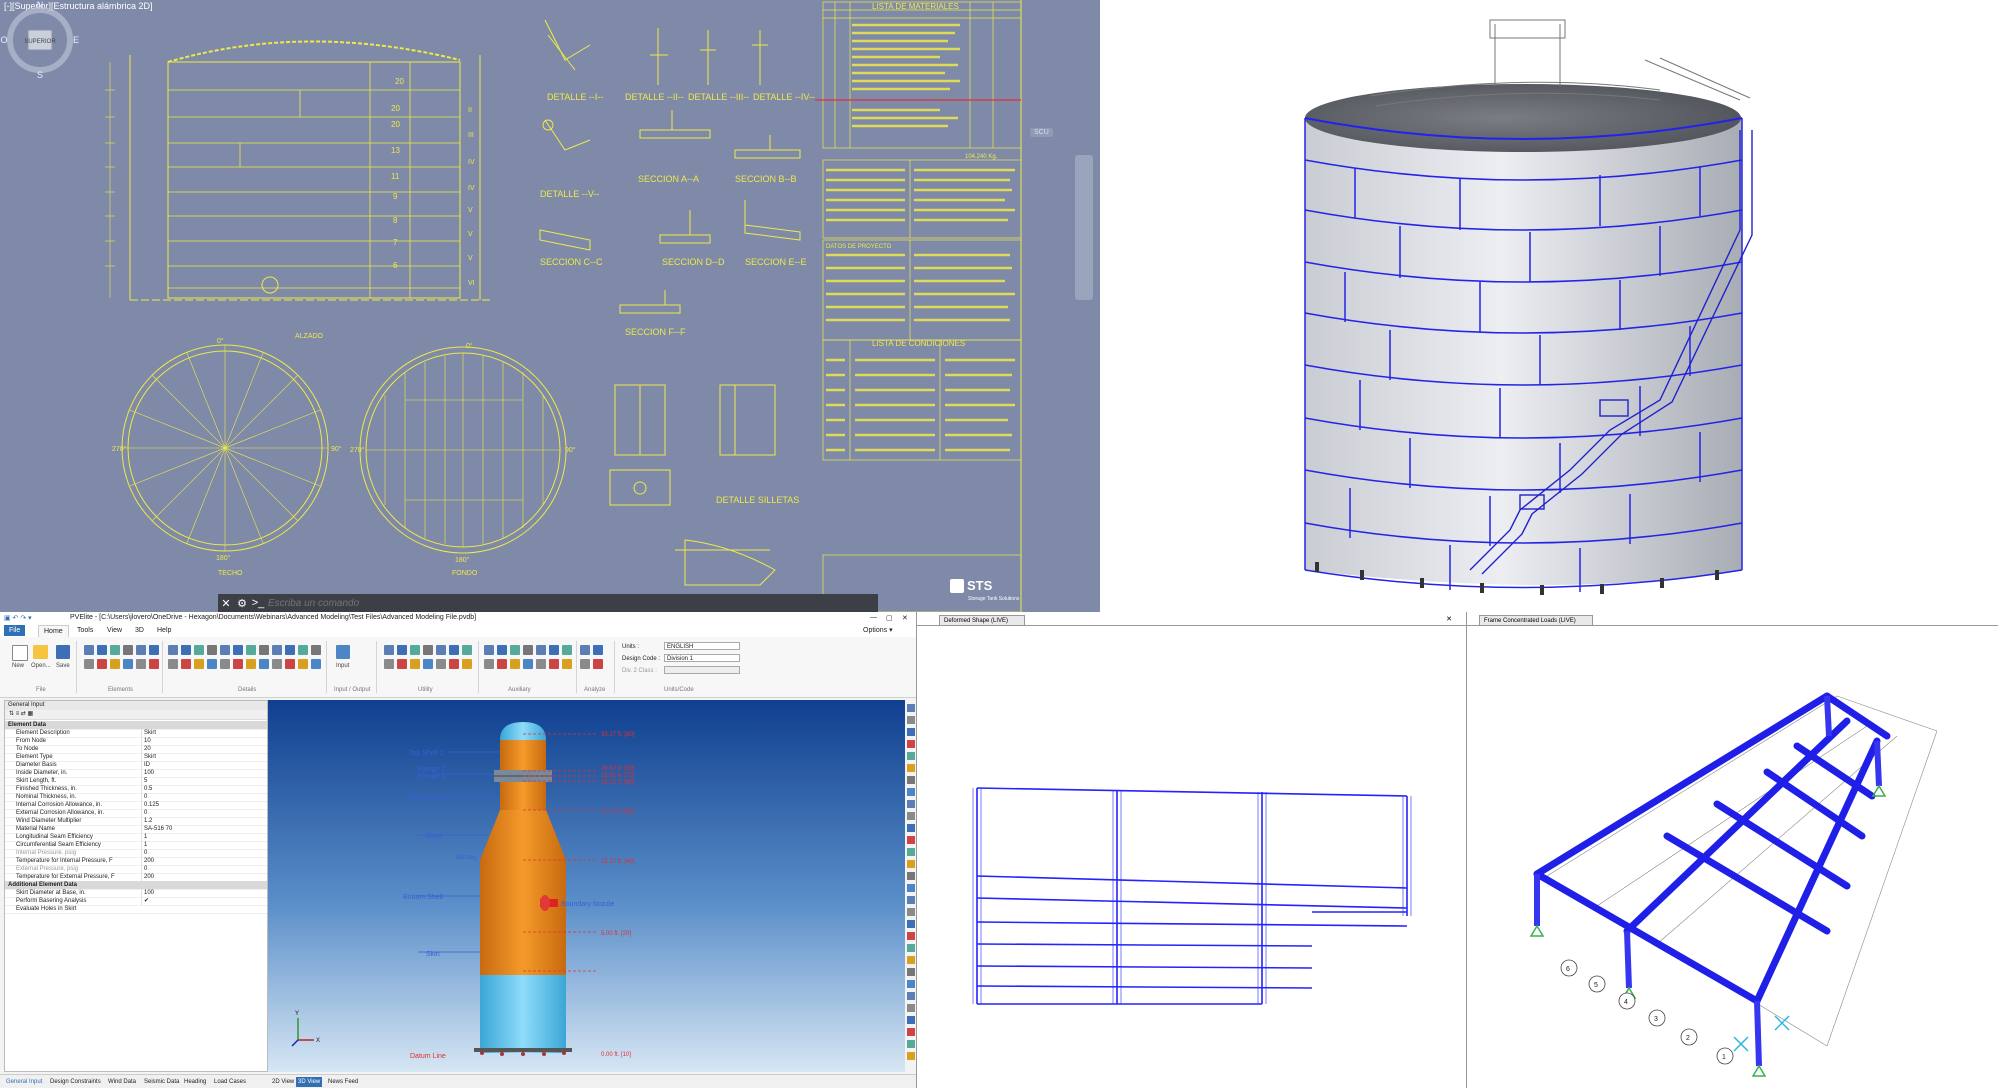 The height and width of the screenshot is (1088, 1998). I want to click on tab-help: Help, so click(164, 630).